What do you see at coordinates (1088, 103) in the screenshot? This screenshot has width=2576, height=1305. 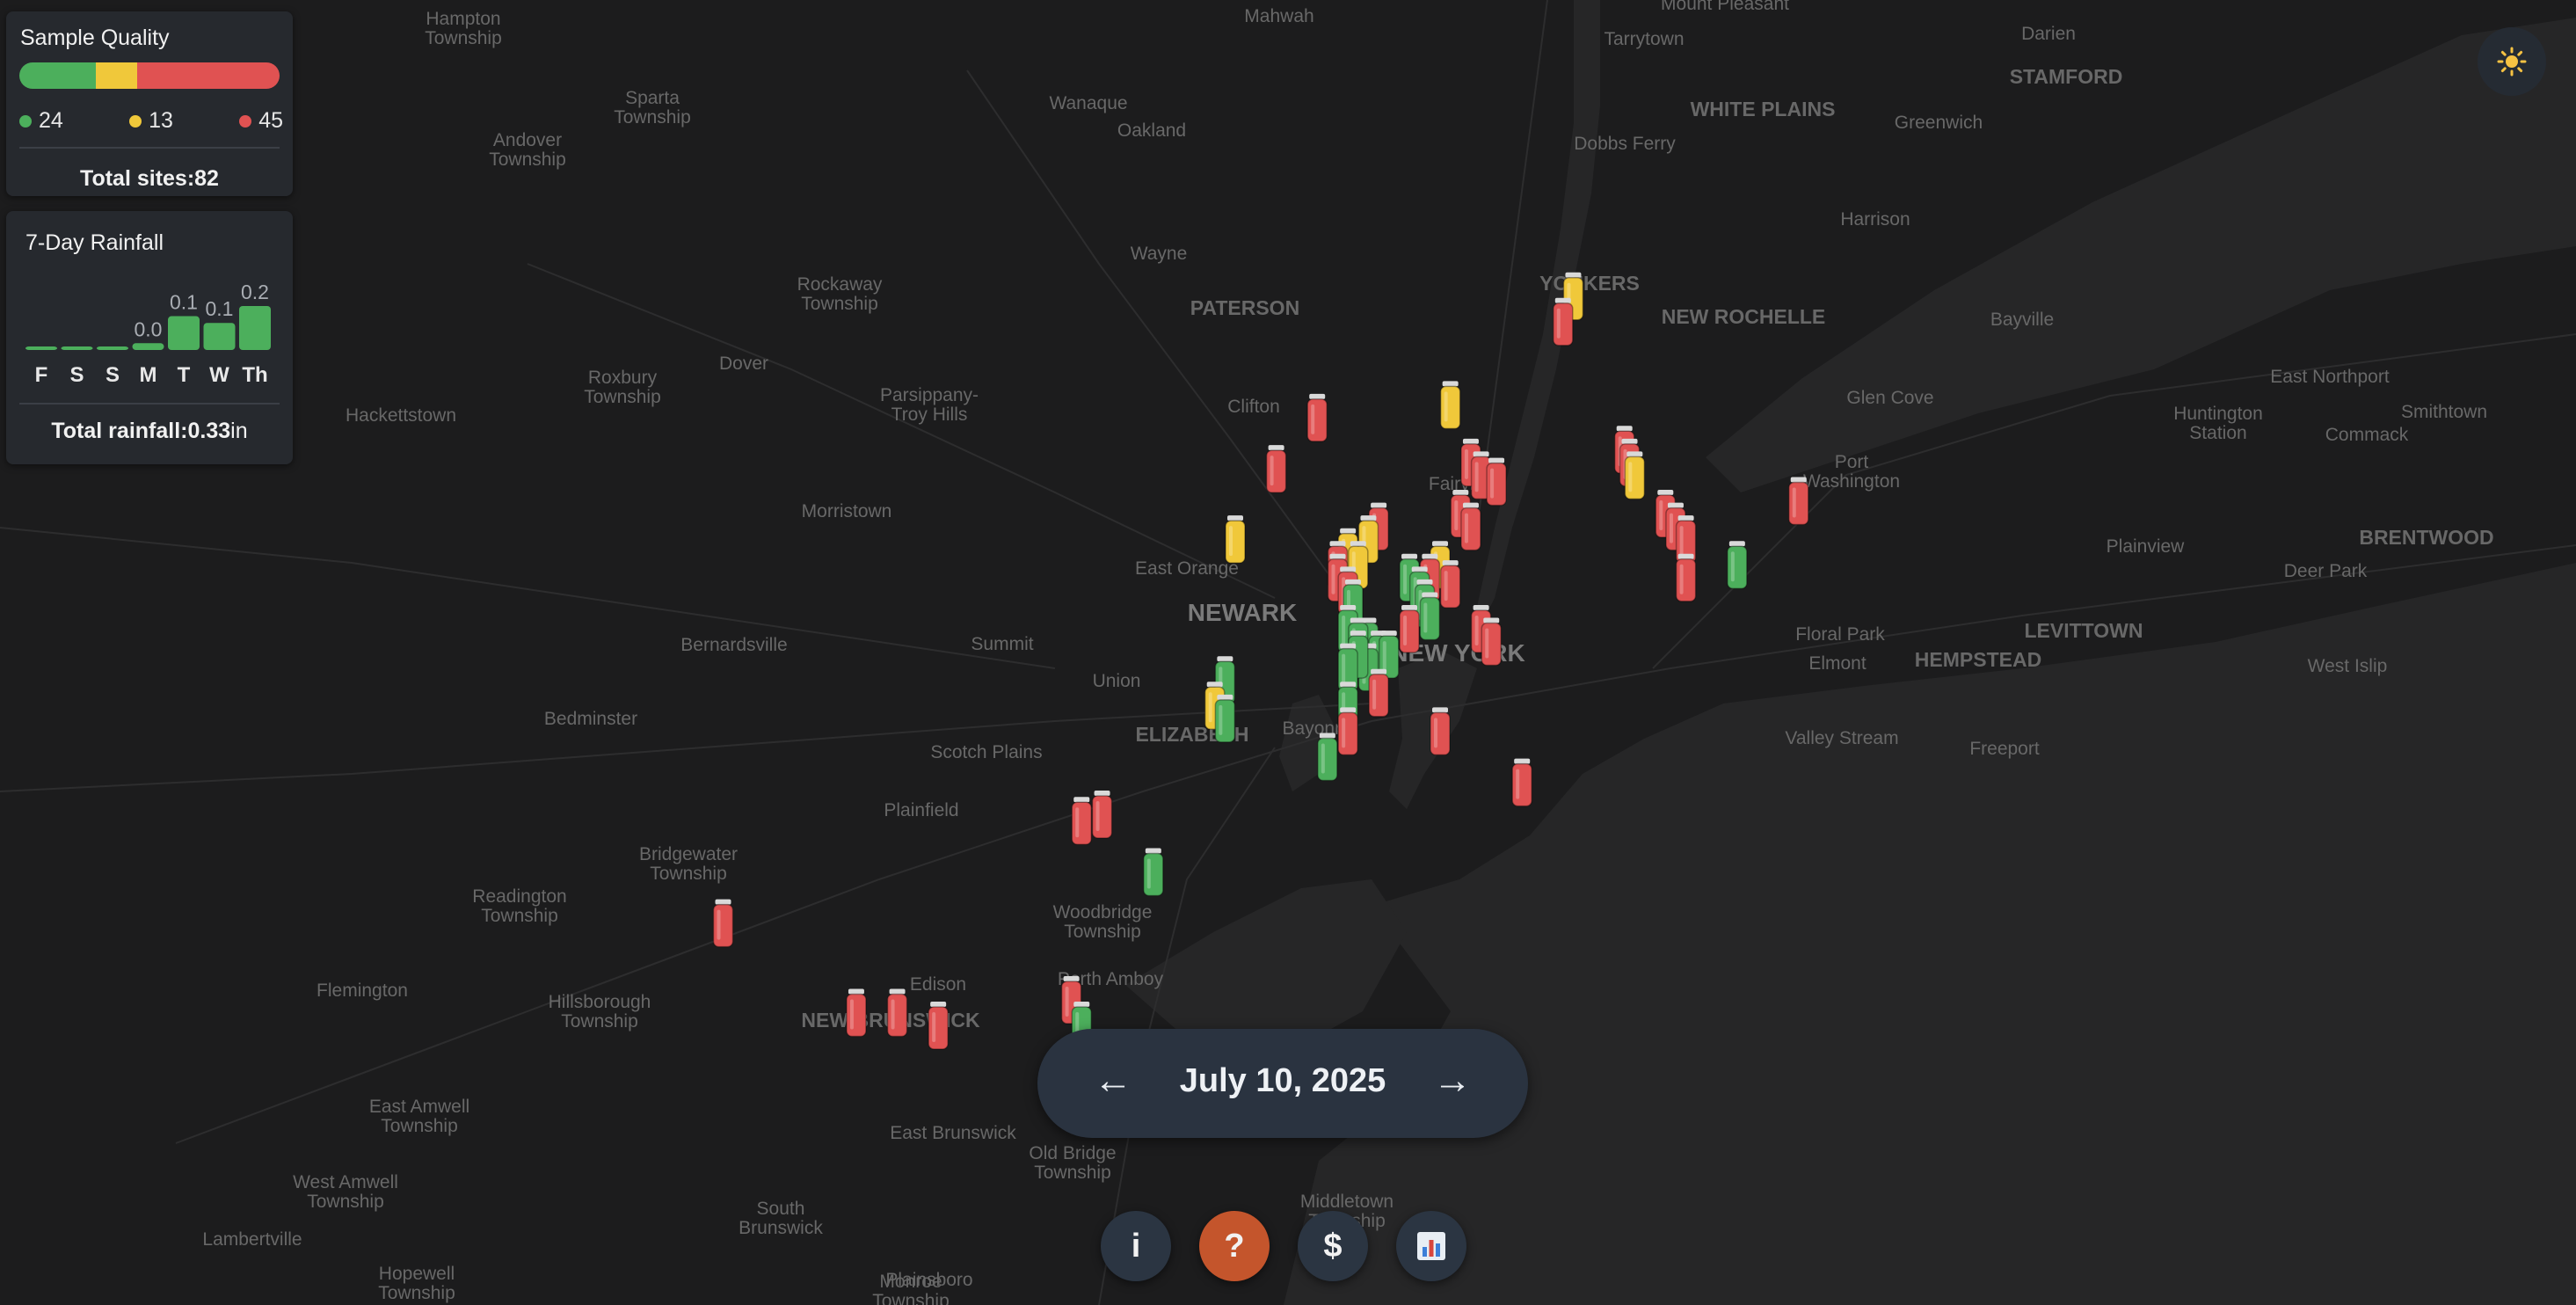 I see `place-label: Wanaque` at bounding box center [1088, 103].